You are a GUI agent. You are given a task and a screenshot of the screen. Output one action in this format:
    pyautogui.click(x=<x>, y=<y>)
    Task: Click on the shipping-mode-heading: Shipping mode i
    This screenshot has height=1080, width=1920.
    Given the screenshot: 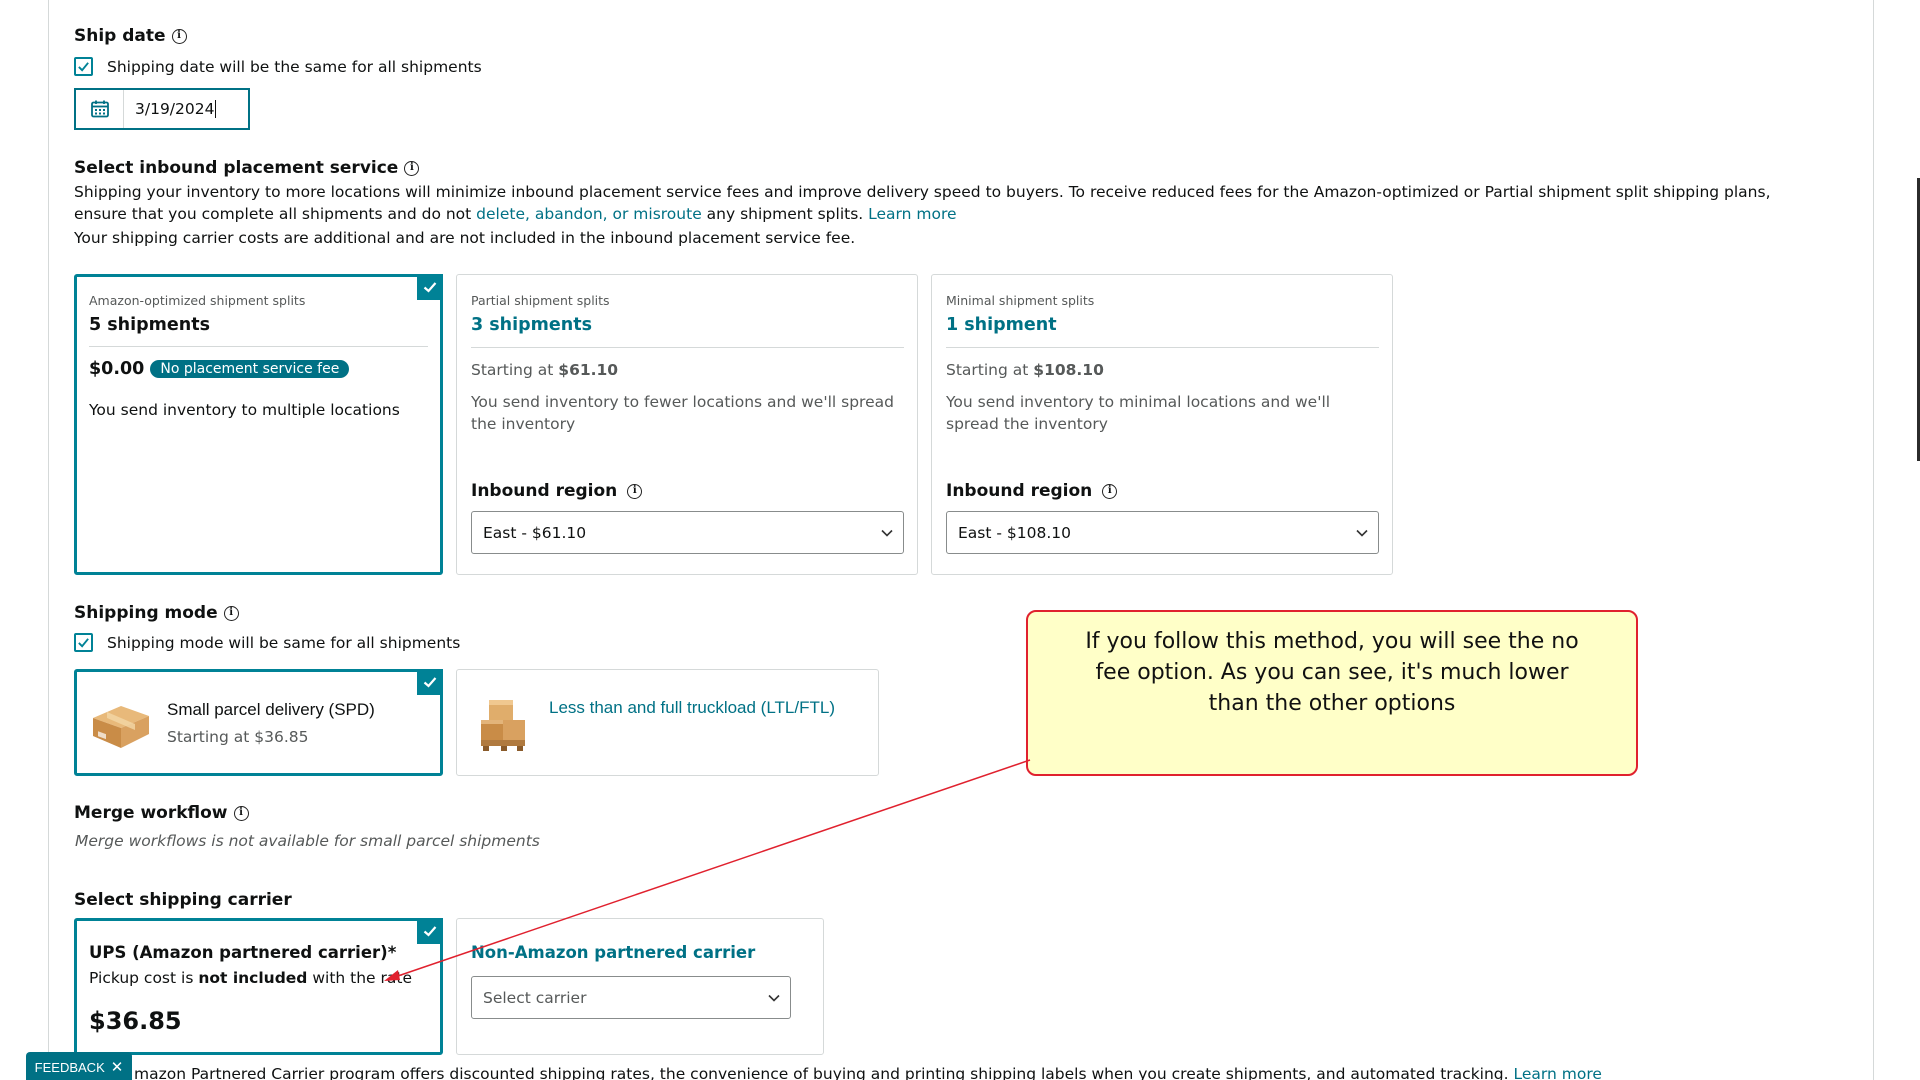 What is the action you would take?
    pyautogui.click(x=156, y=613)
    